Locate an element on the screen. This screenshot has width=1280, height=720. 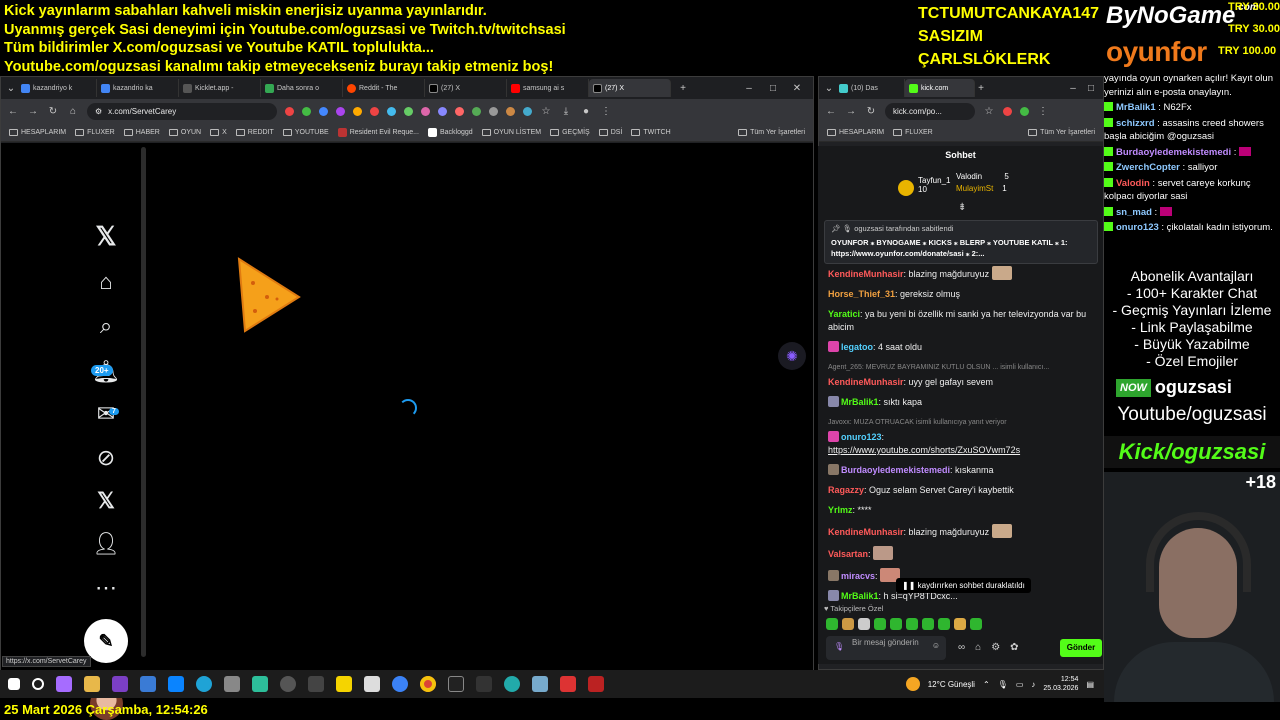
camera-icon is located at coordinates (232, 684).